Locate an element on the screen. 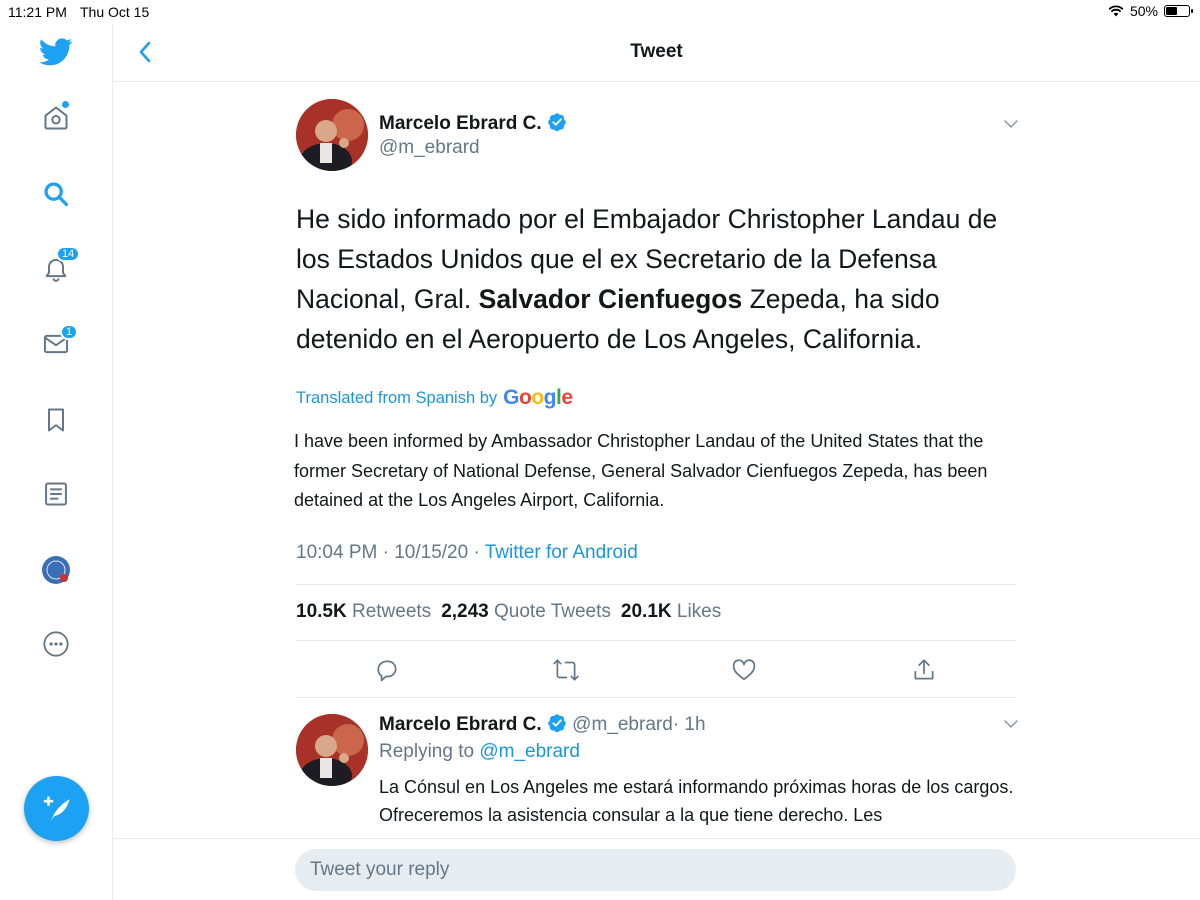 This screenshot has height=900, width=1200. bookmark-icon is located at coordinates (56, 420).